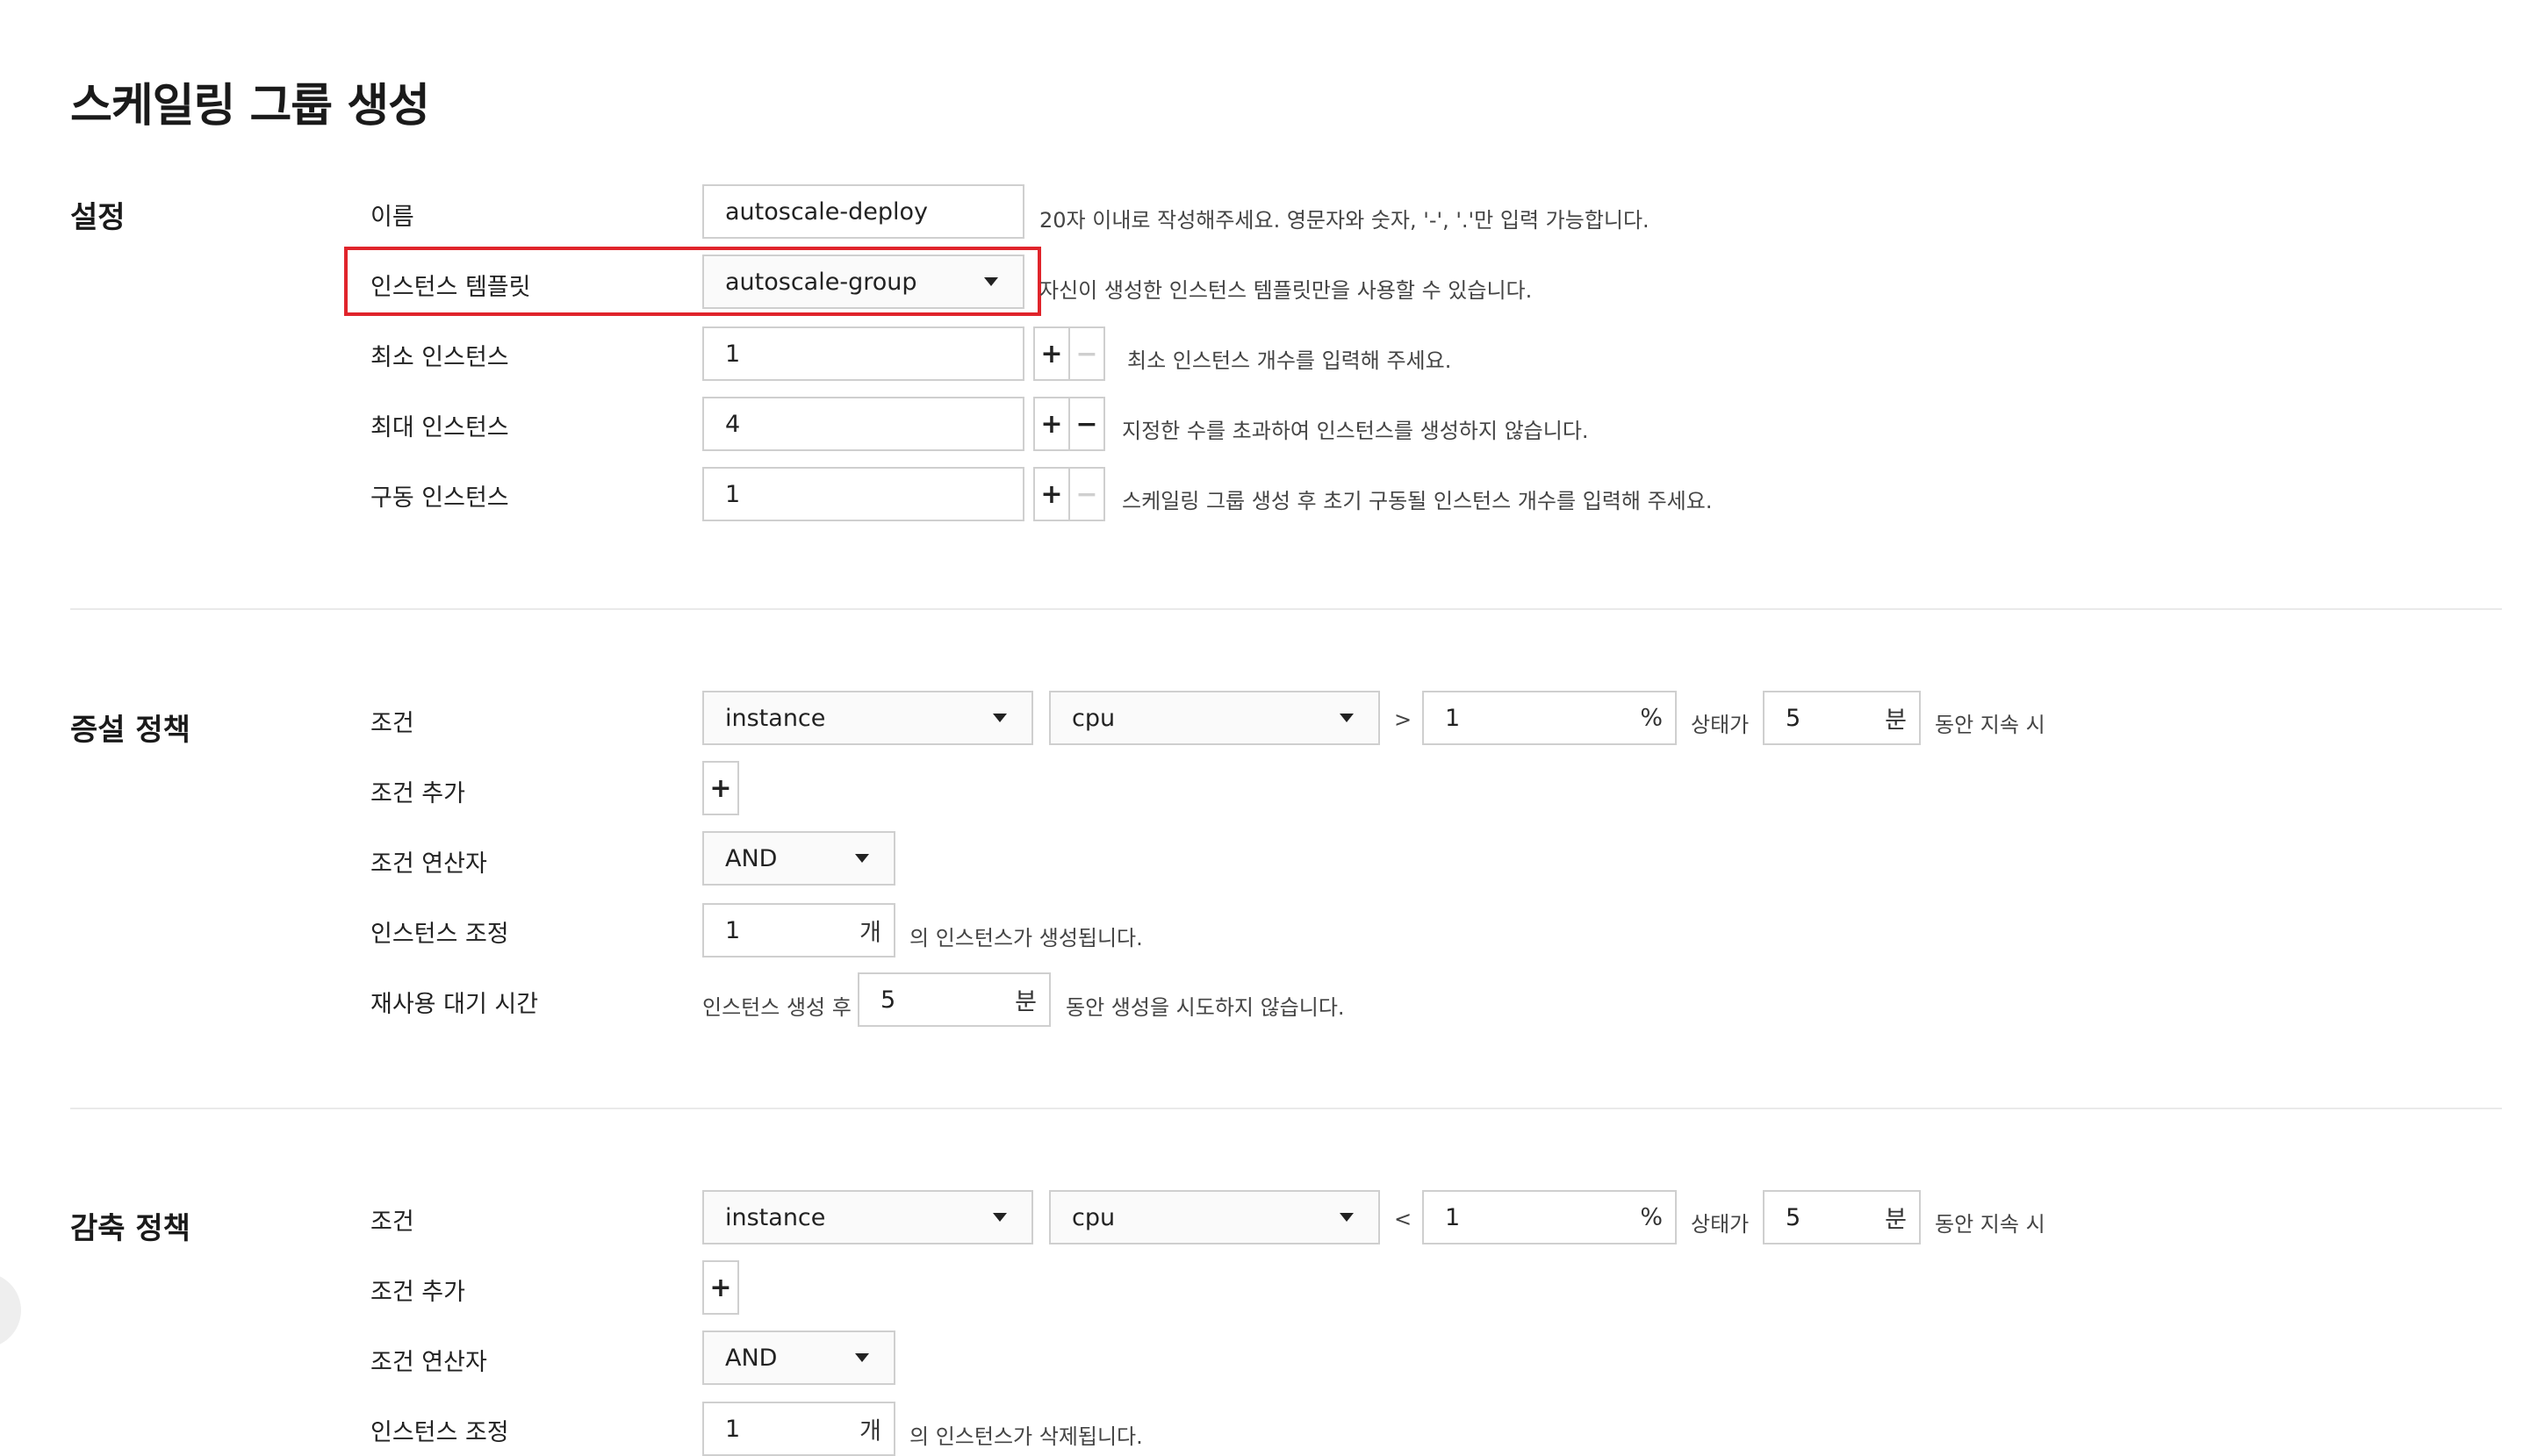 This screenshot has height=1456, width=2530. I want to click on scale-out-logic-label: 조건 연산자, so click(428, 864).